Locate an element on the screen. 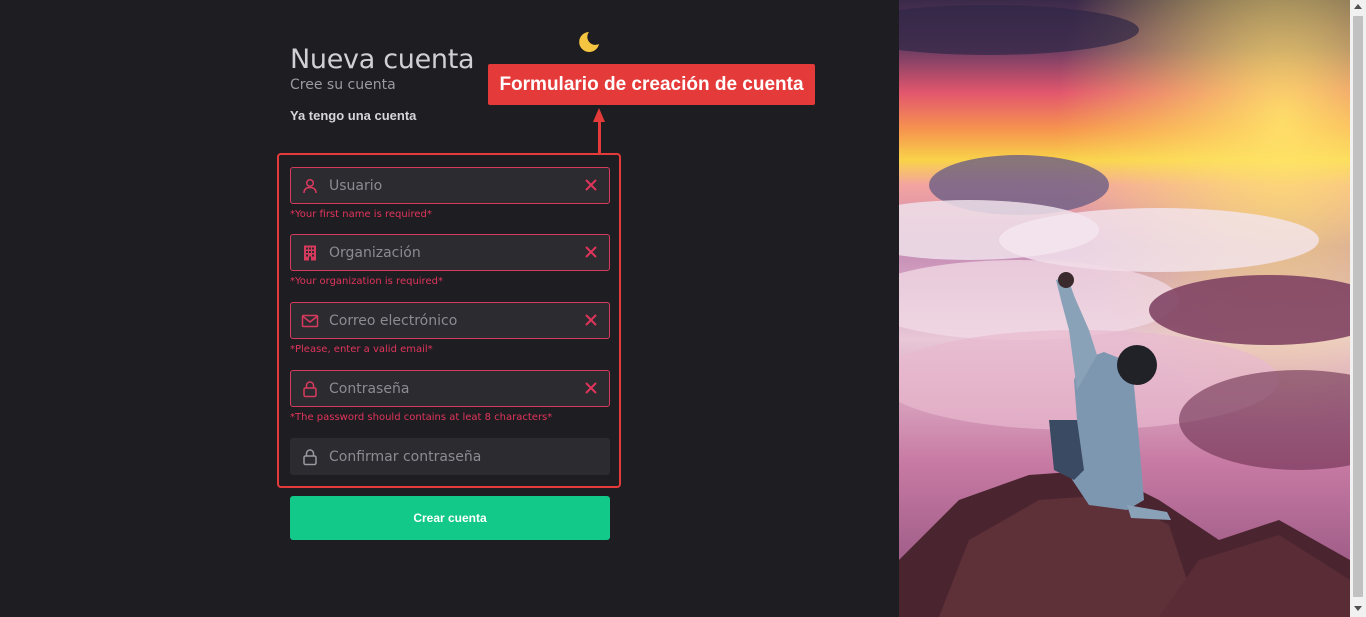 The width and height of the screenshot is (1366, 617). organization-error: *Your organization is required* is located at coordinates (366, 281).